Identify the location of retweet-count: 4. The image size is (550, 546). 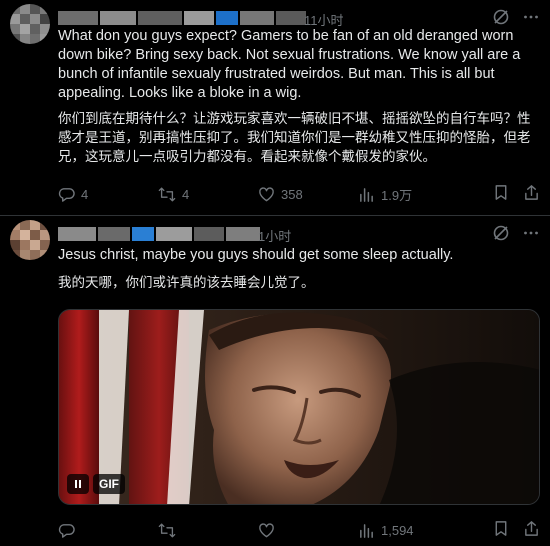
(186, 194).